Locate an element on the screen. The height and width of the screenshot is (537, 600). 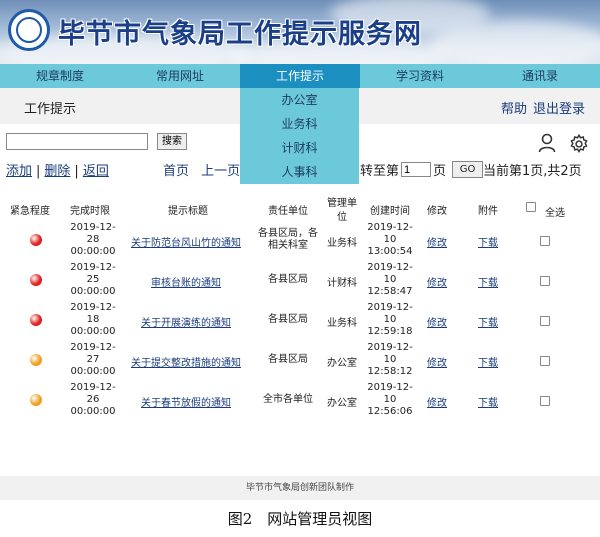
back-link: 返回 is located at coordinates (96, 171).